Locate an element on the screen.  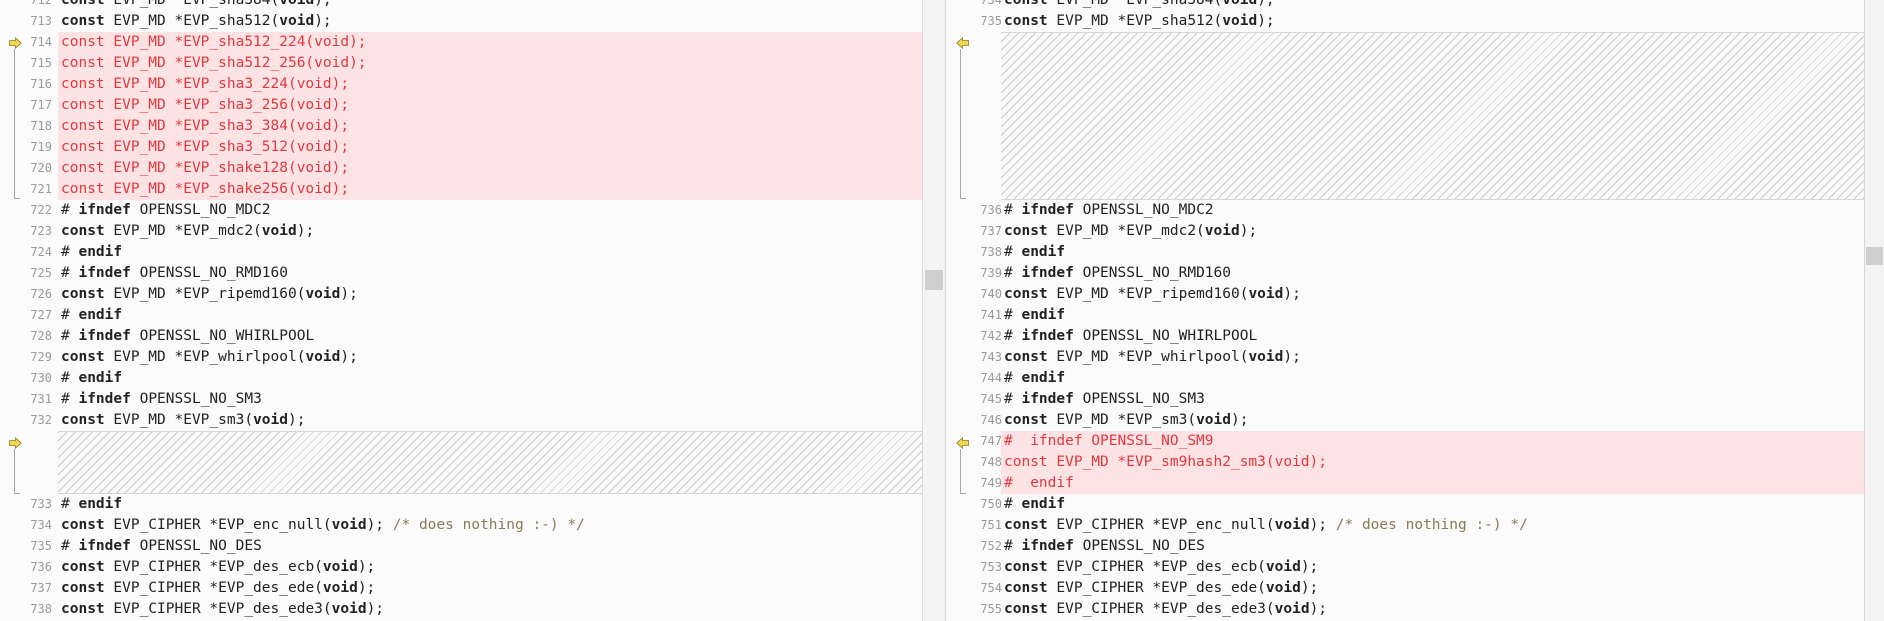
diff-changed-line: 720 const EVP_MD *EVP_shake128(void); is located at coordinates (476, 168).